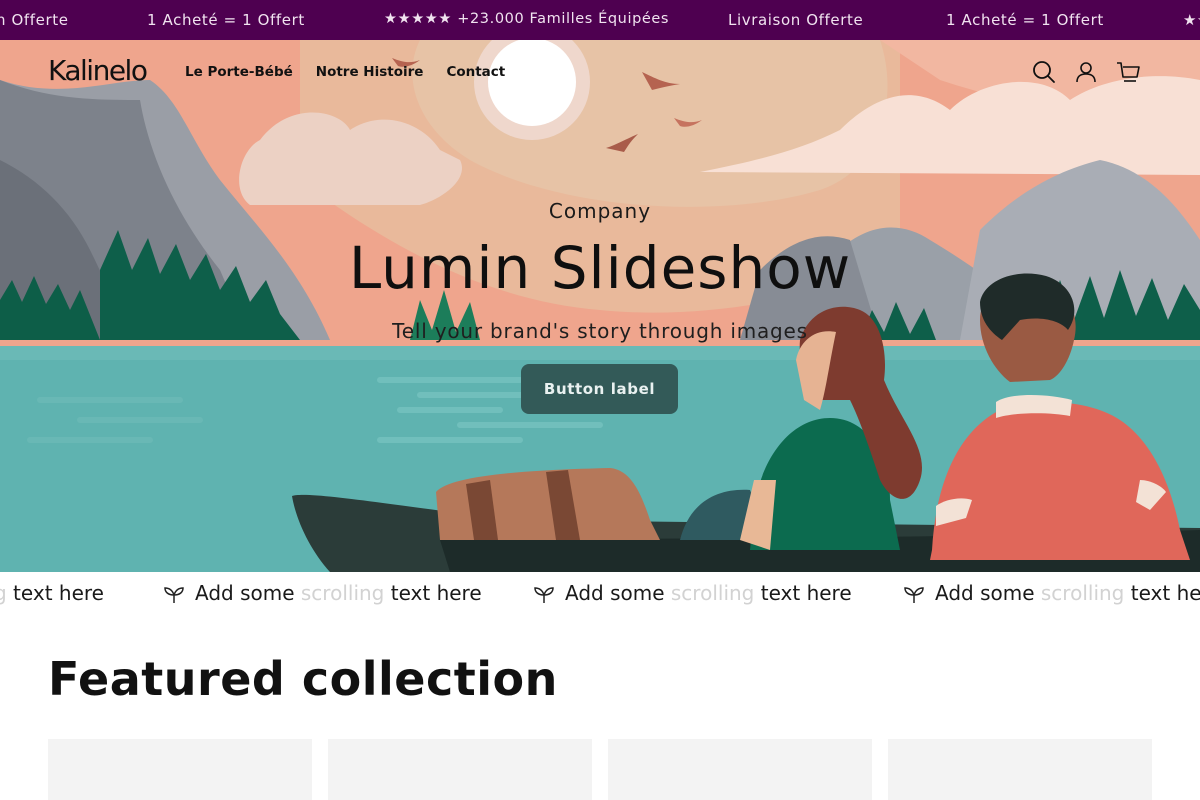 The width and height of the screenshot is (1200, 800). What do you see at coordinates (599, 389) in the screenshot?
I see `hero-cta-button: Button label` at bounding box center [599, 389].